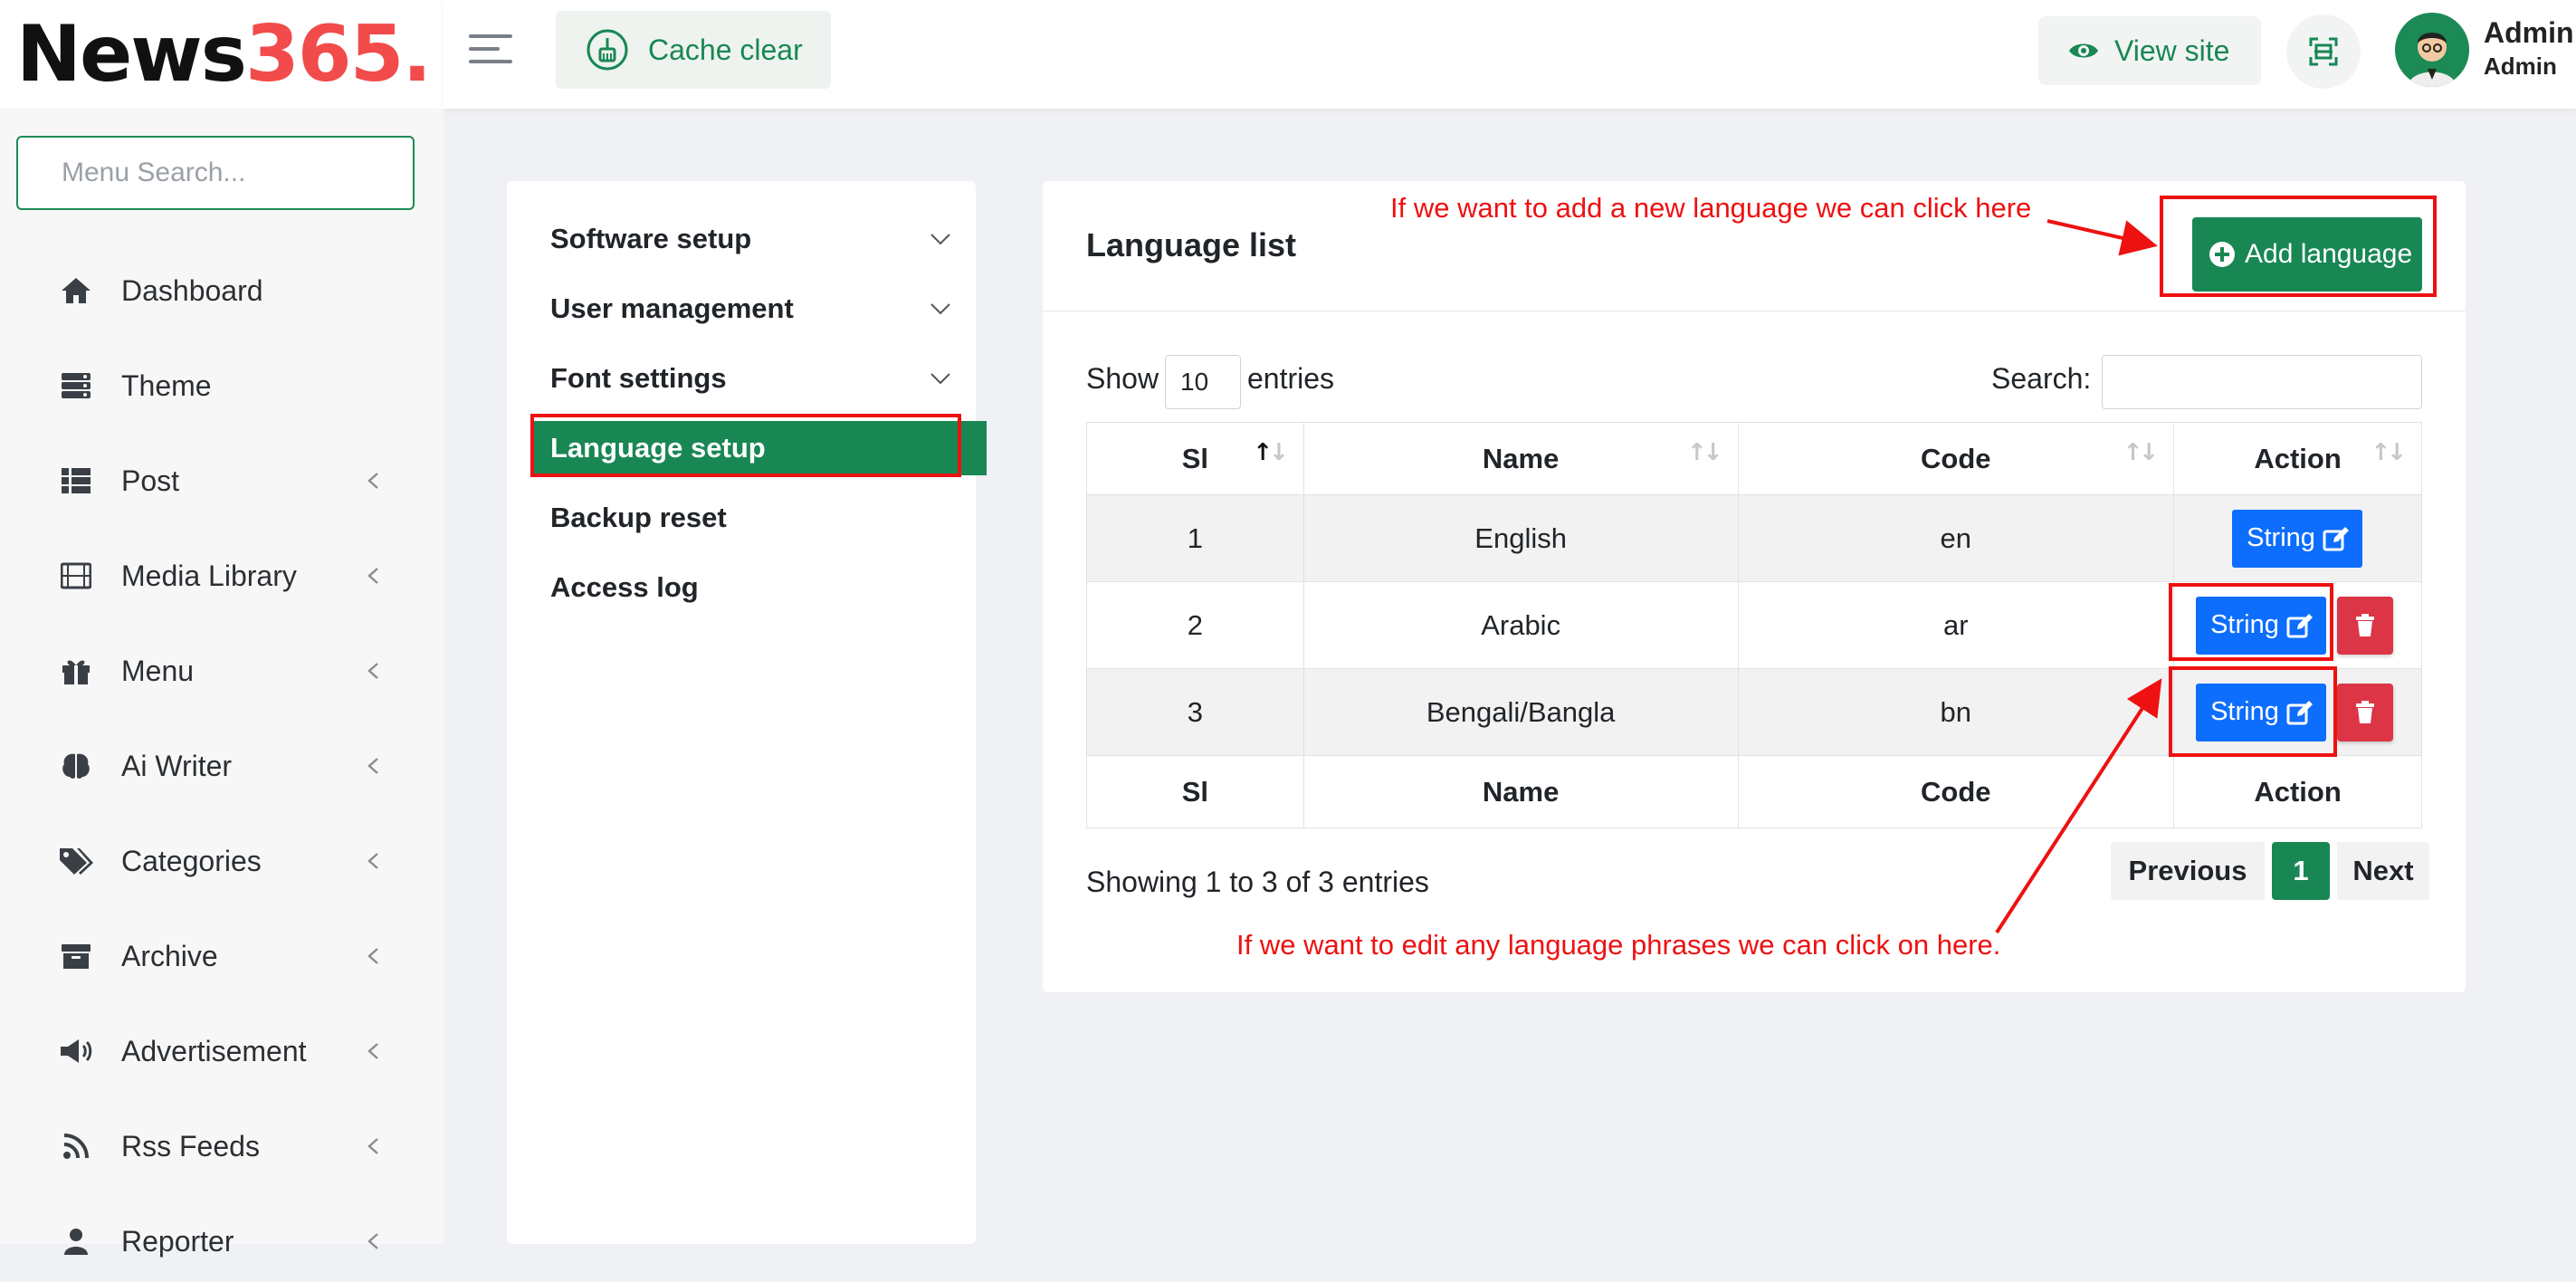 The image size is (2576, 1282). Describe the element at coordinates (1521, 625) in the screenshot. I see `cell-name: Arabic` at that location.